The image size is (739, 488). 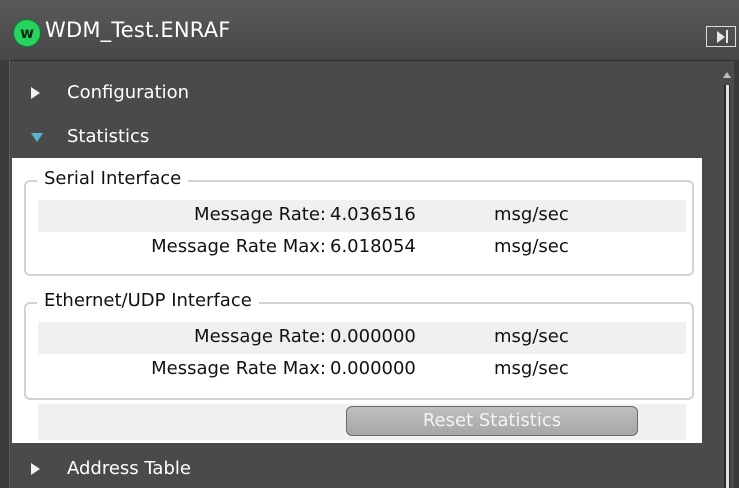 I want to click on app-logo-icon: w, so click(x=27, y=33).